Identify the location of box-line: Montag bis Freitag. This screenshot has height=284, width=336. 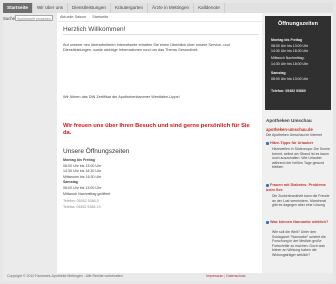
(287, 40).